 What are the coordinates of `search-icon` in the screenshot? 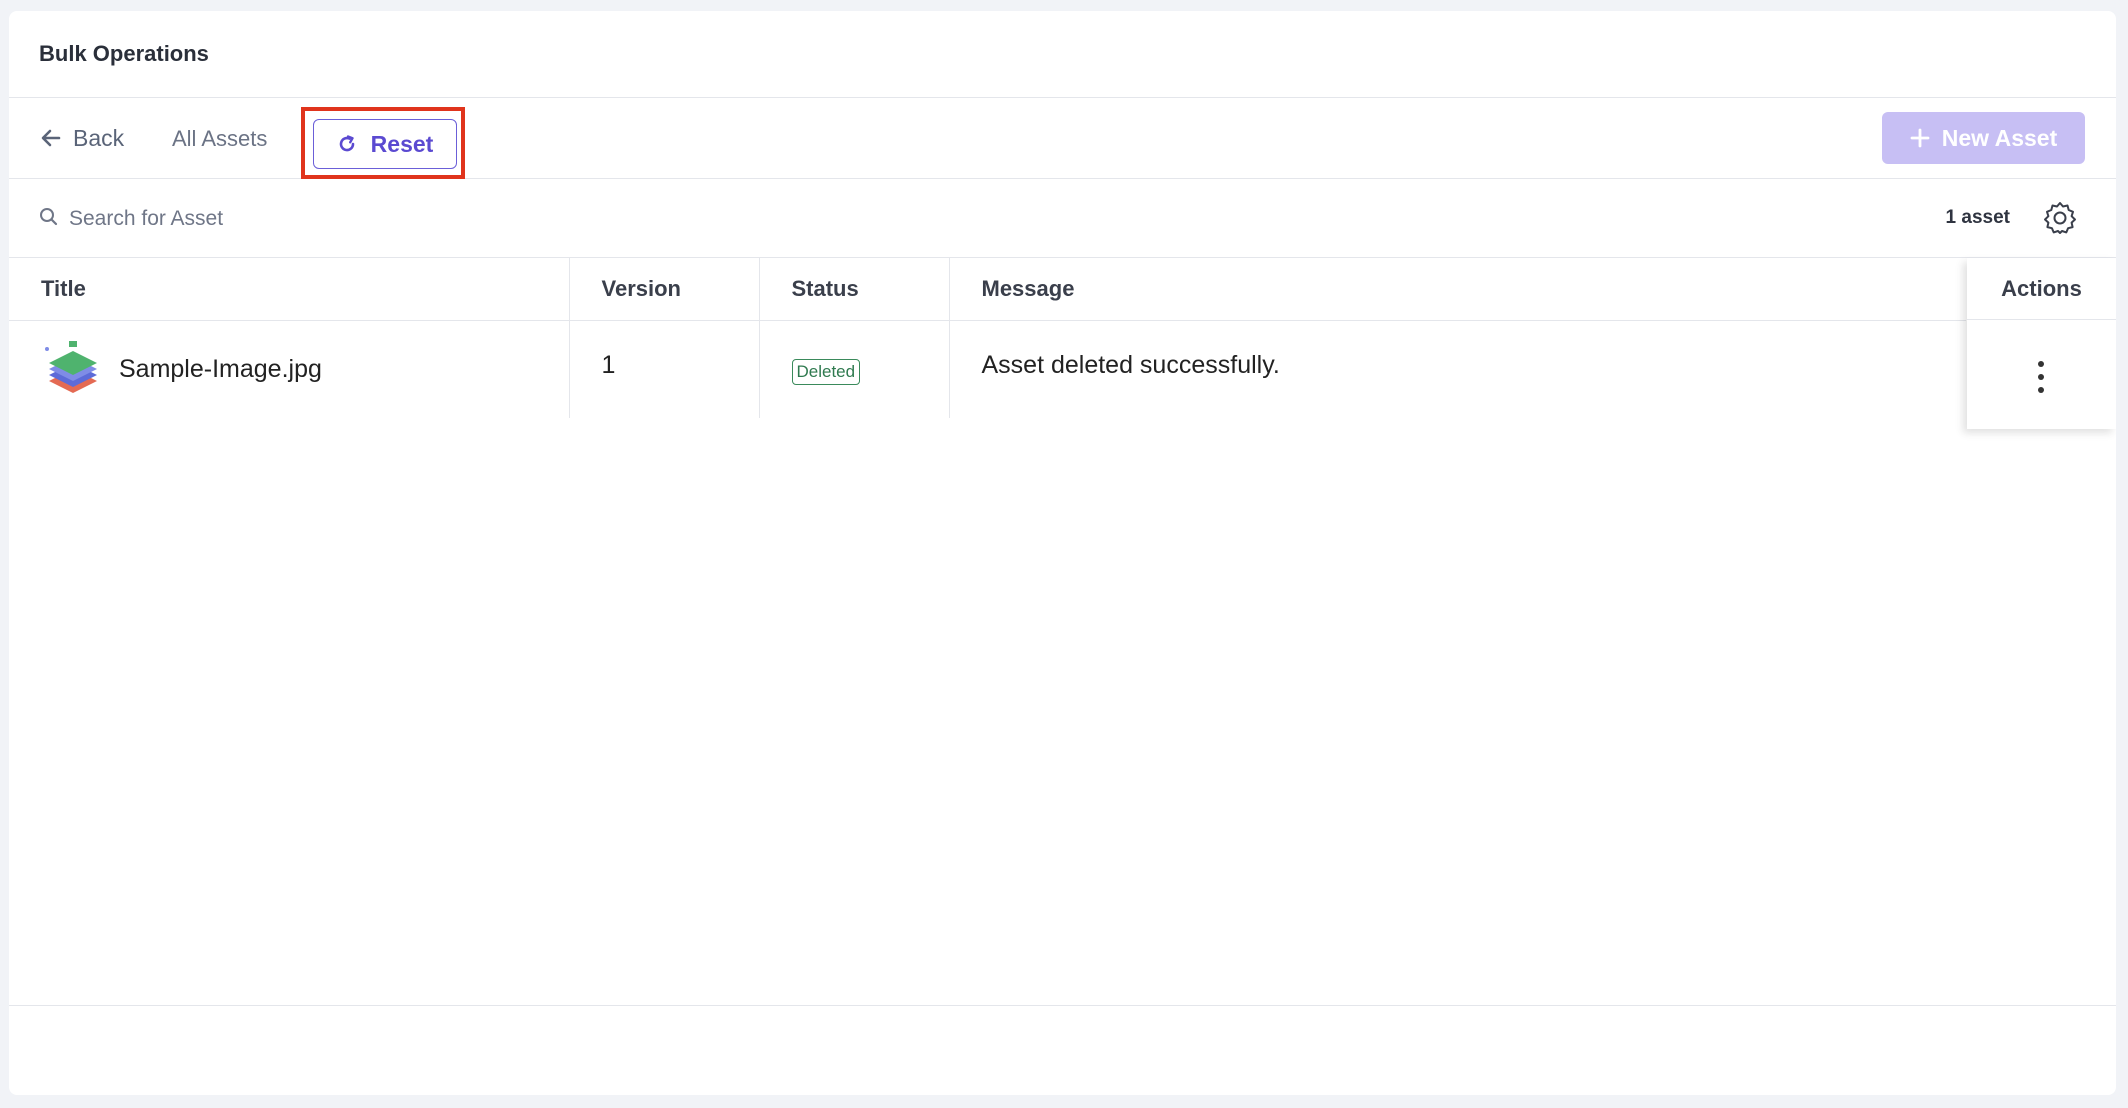 It's located at (50, 218).